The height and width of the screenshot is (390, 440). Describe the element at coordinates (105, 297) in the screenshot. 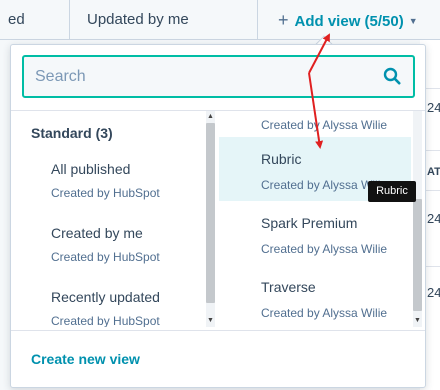

I see `view-item-name: Recently updated` at that location.